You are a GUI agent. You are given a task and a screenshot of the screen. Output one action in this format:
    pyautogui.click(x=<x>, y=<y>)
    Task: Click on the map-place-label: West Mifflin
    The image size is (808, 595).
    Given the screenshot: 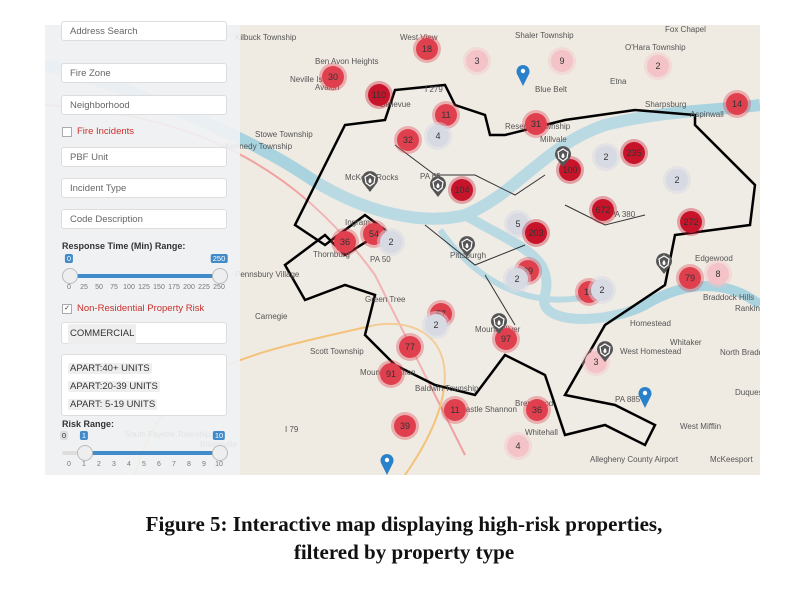 What is the action you would take?
    pyautogui.click(x=701, y=426)
    